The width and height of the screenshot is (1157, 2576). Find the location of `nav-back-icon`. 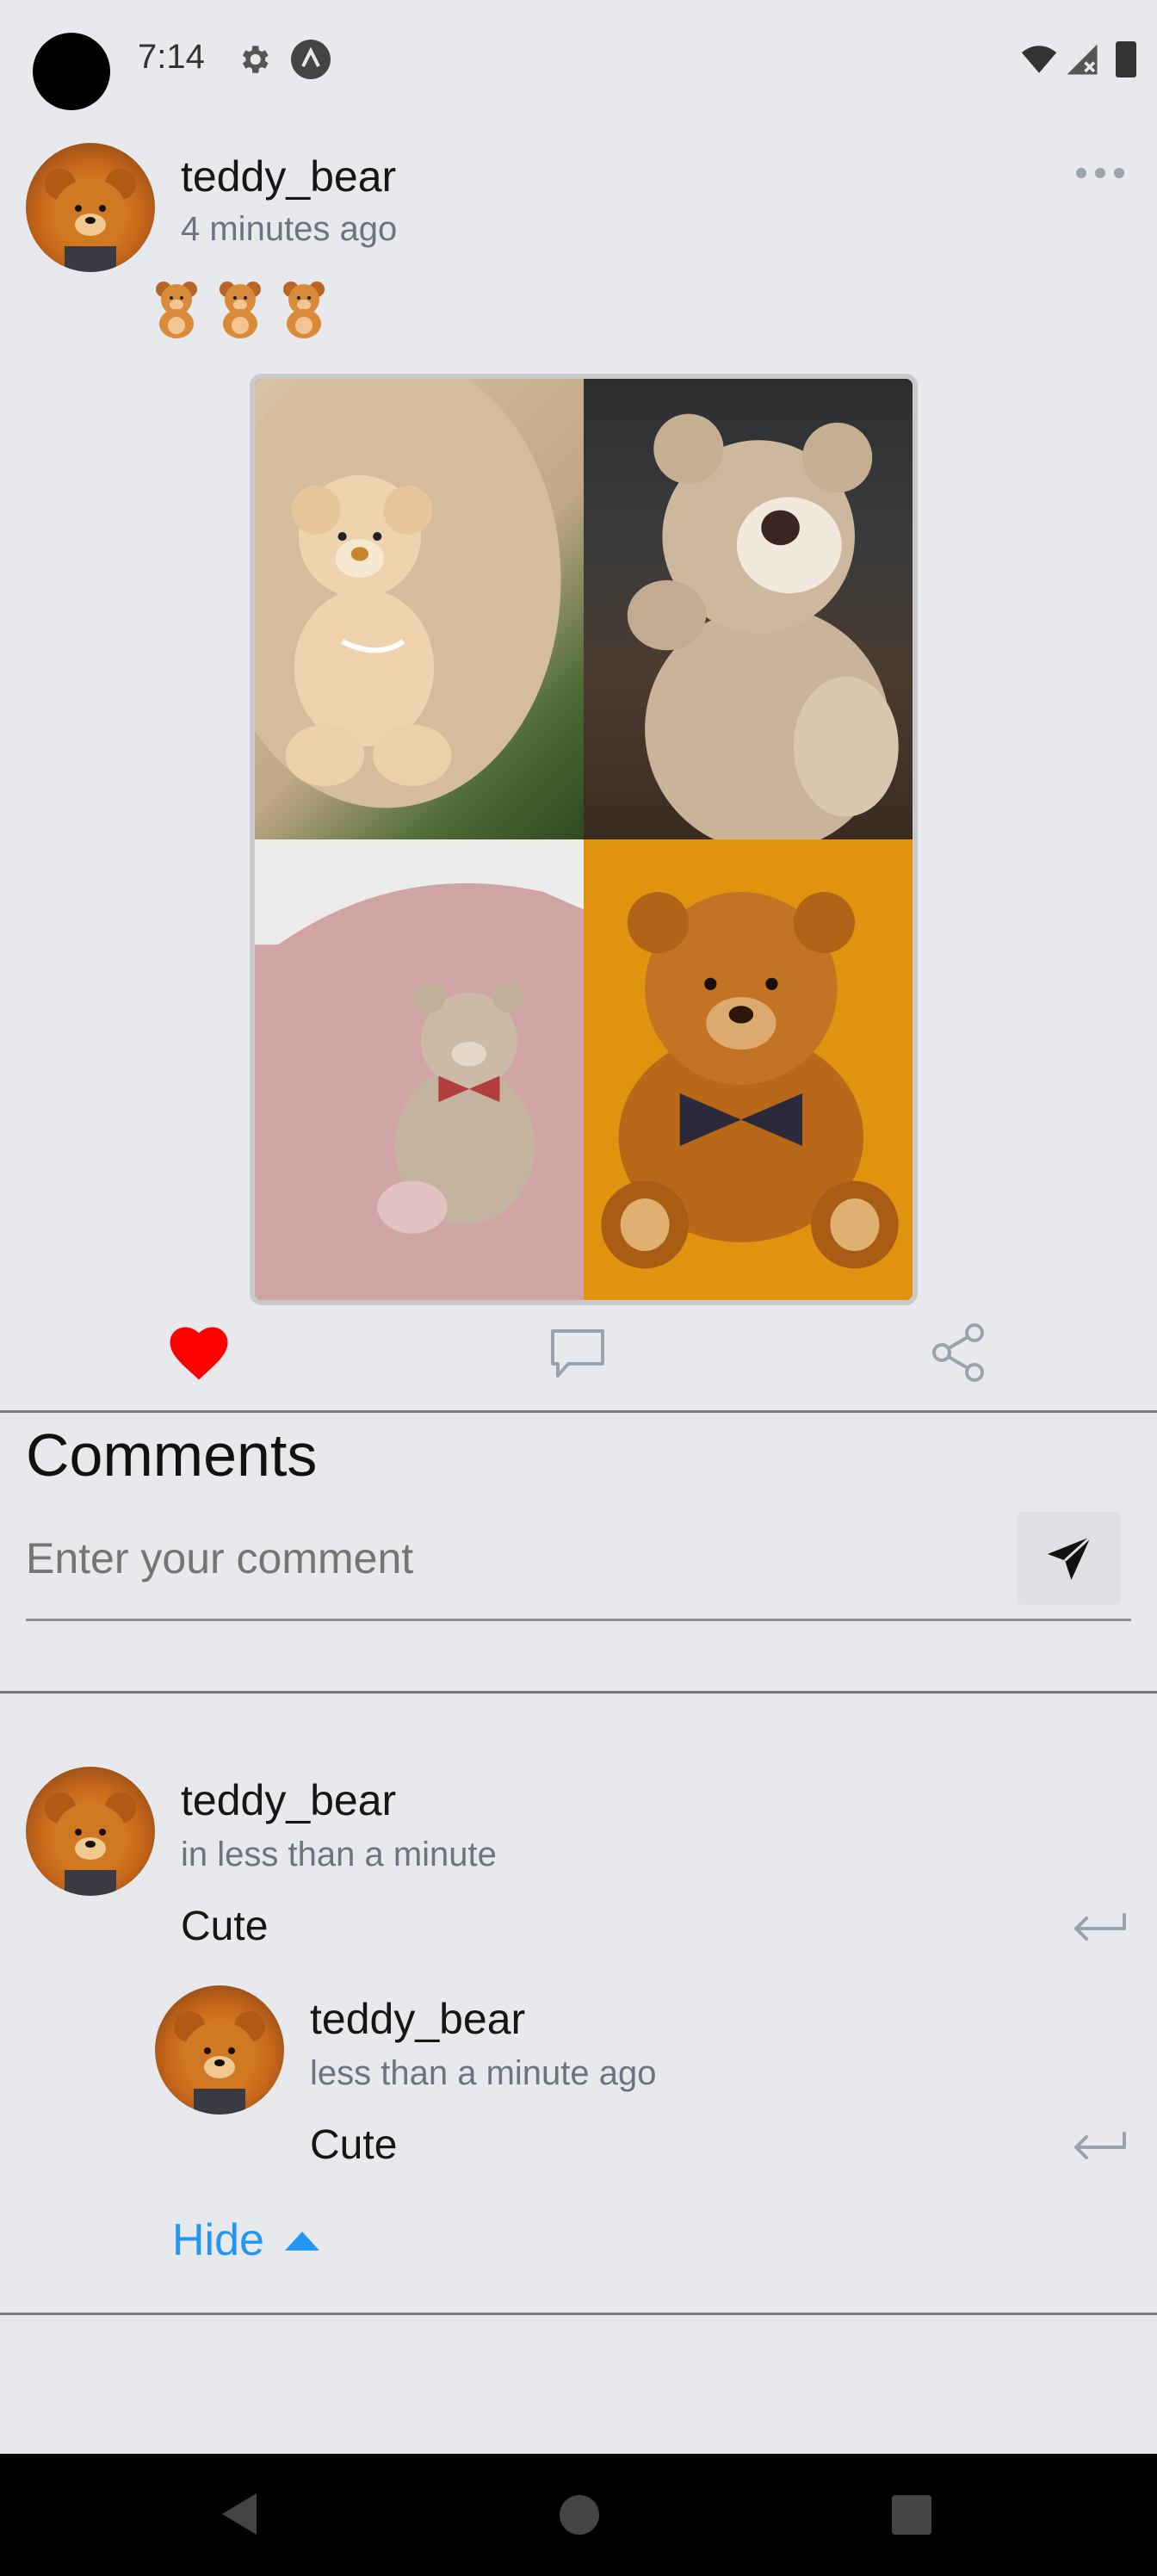

nav-back-icon is located at coordinates (239, 2514).